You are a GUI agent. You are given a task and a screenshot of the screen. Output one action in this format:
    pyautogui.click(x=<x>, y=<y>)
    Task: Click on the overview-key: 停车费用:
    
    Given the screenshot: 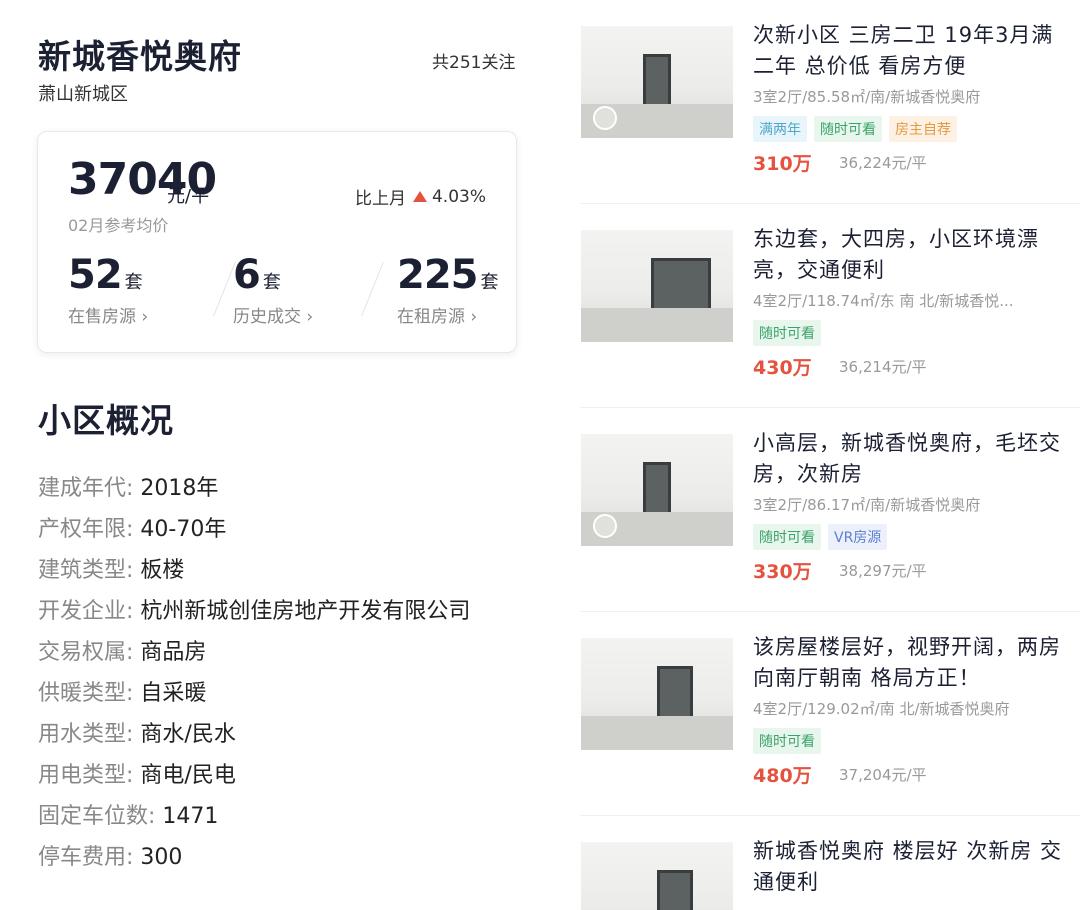 What is the action you would take?
    pyautogui.click(x=89, y=857)
    